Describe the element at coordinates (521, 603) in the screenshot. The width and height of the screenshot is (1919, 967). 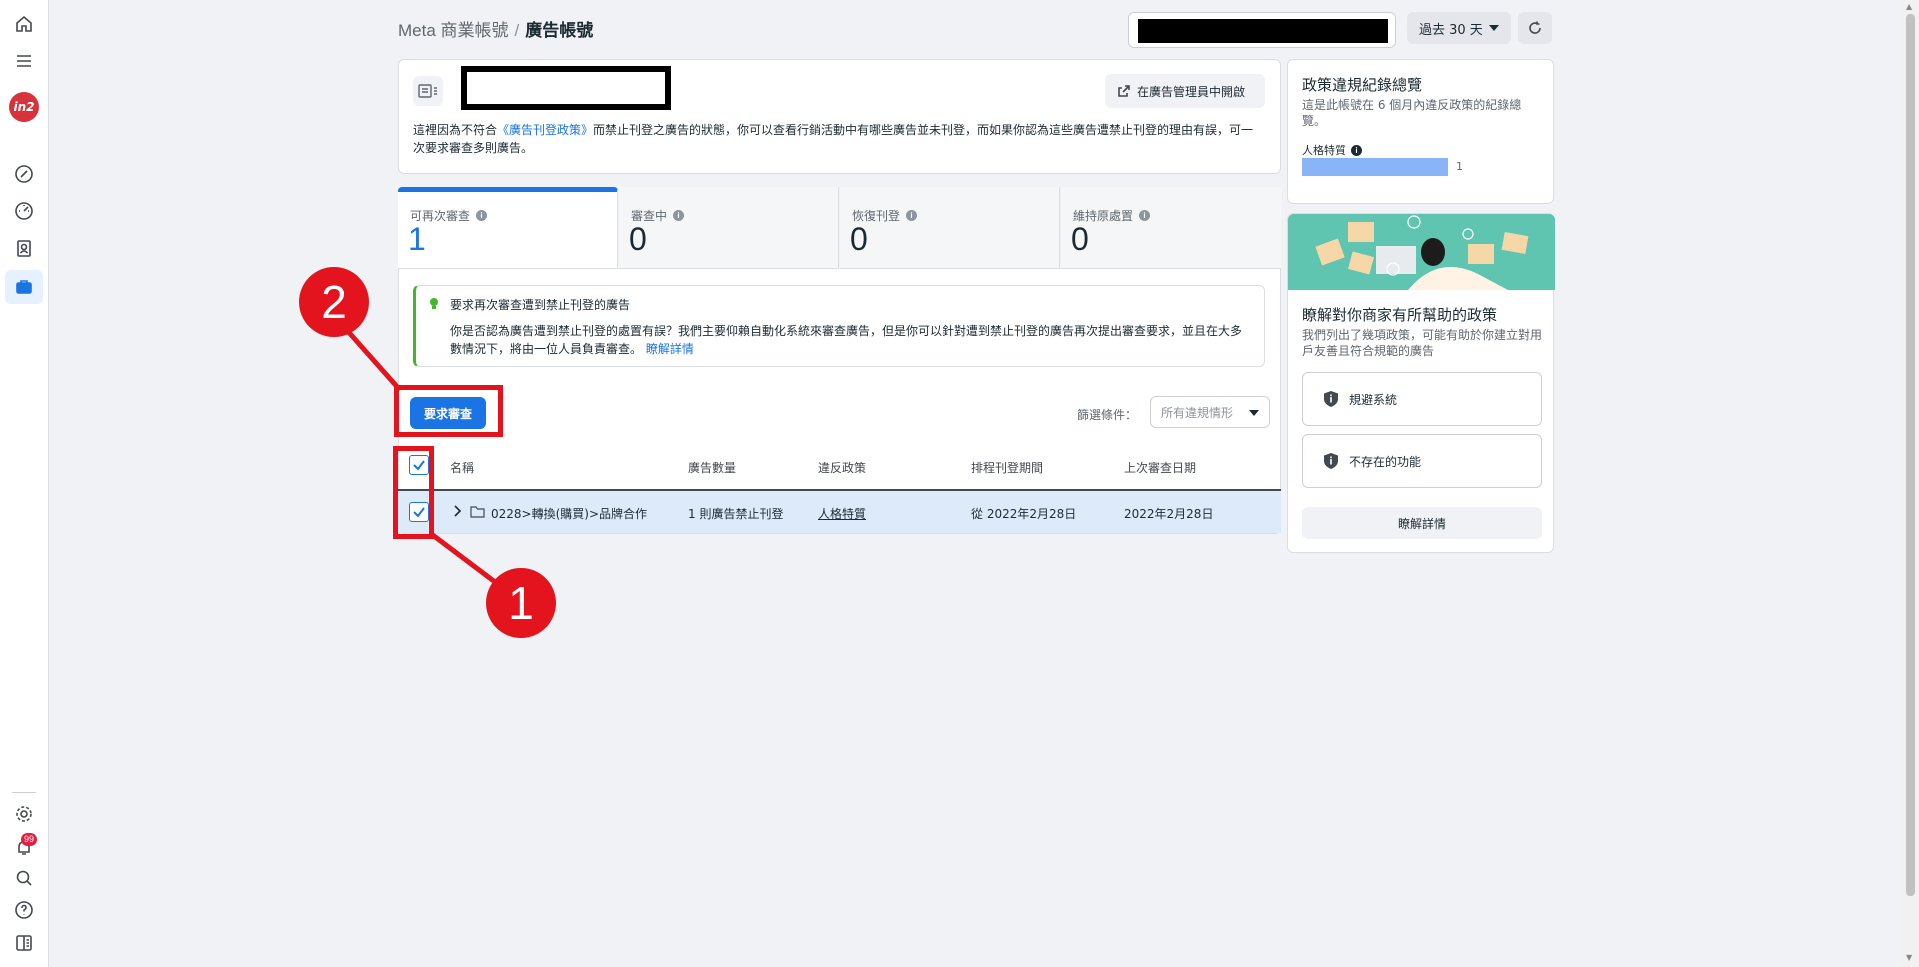
I see `annotation-step-1: 1` at that location.